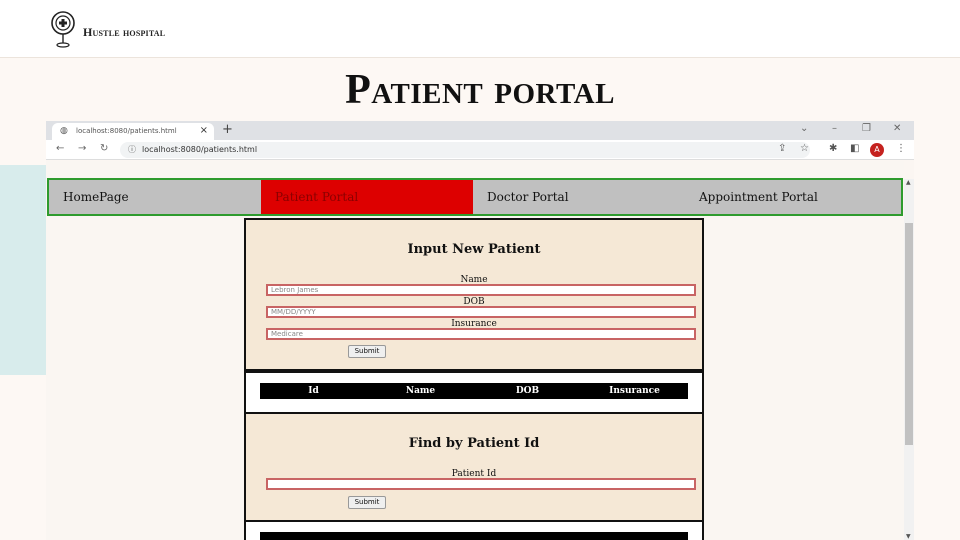 This screenshot has height=540, width=960. Describe the element at coordinates (63, 29) in the screenshot. I see `hospital-logo-icon` at that location.